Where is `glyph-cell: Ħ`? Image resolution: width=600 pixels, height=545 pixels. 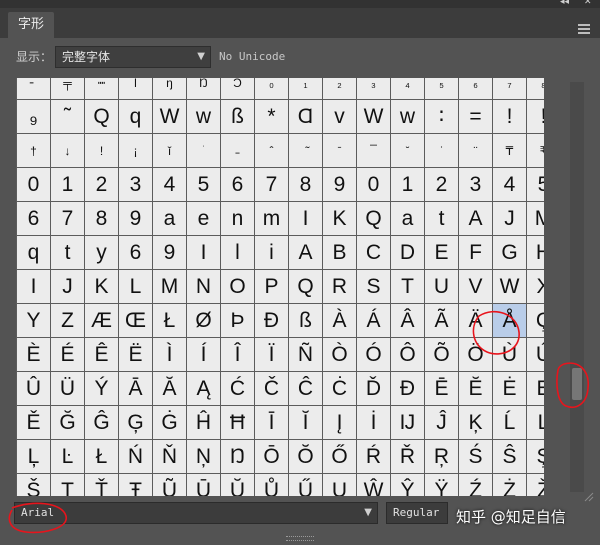 glyph-cell: Ħ is located at coordinates (237, 422).